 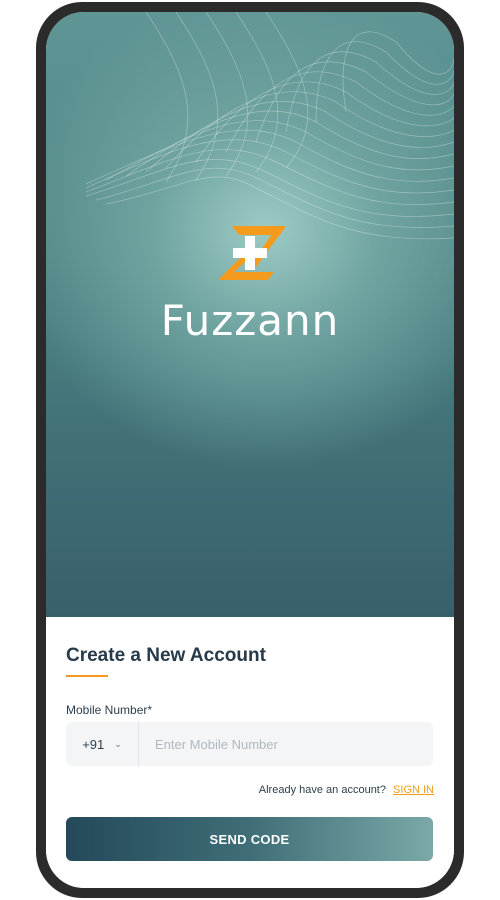 What do you see at coordinates (250, 283) in the screenshot?
I see `brand-logo-area: Fuzzann` at bounding box center [250, 283].